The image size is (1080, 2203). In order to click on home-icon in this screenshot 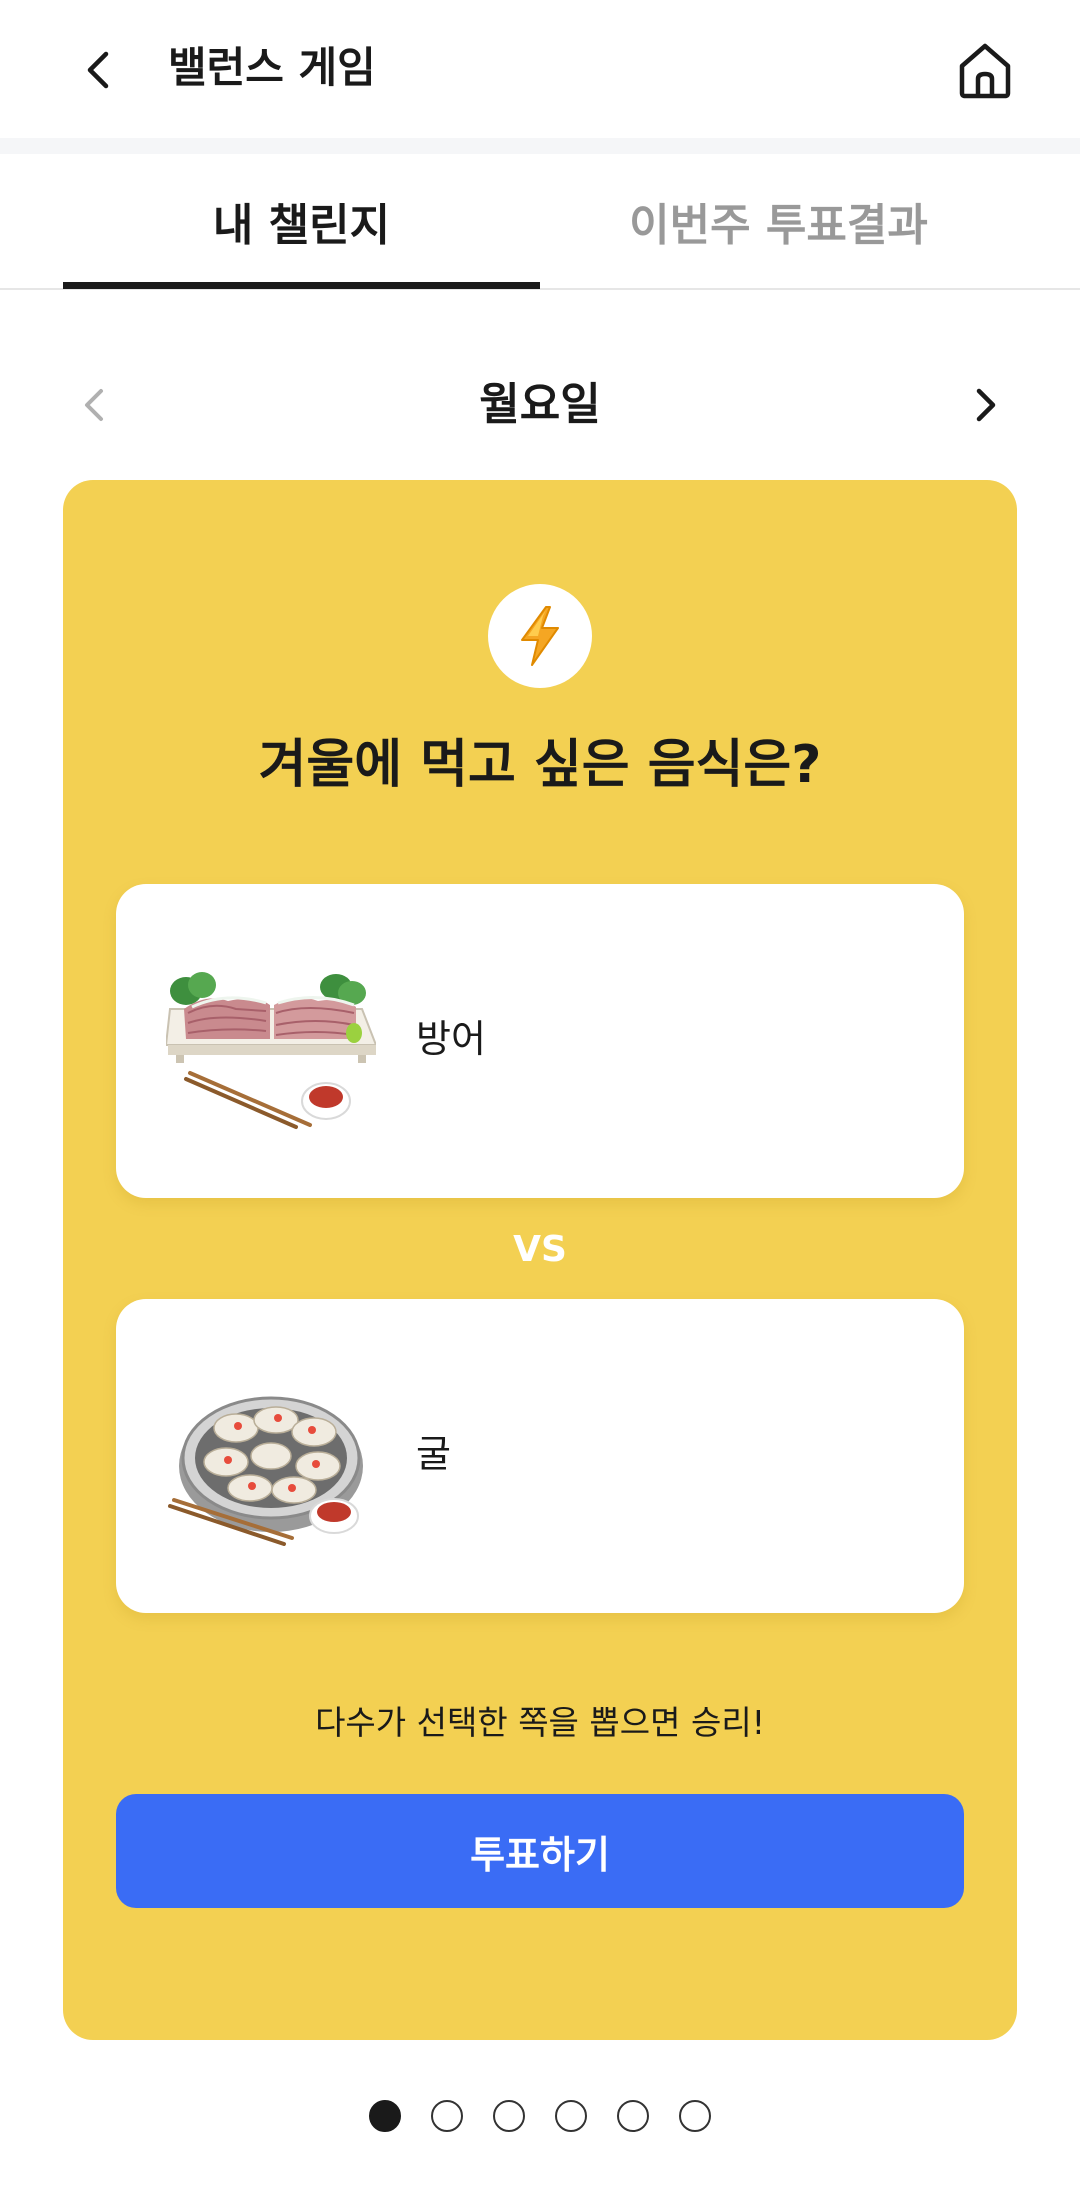, I will do `click(985, 71)`.